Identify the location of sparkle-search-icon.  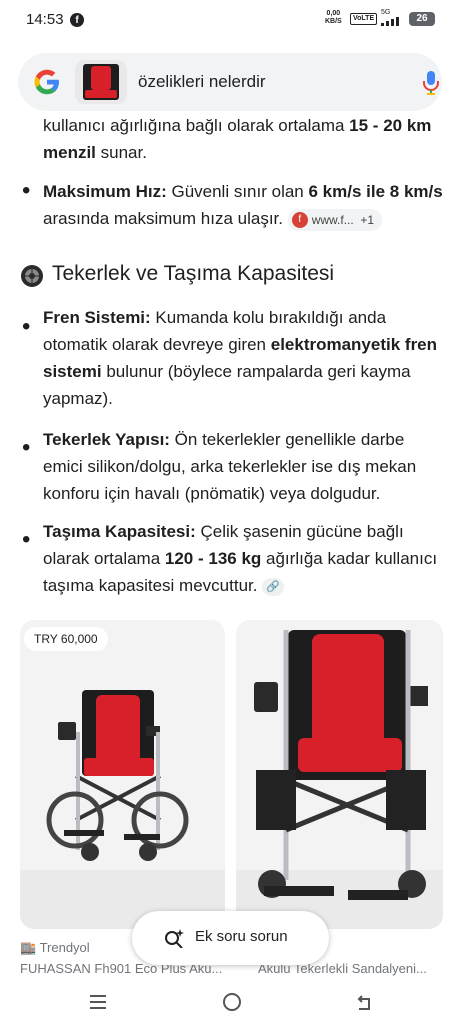
(174, 938).